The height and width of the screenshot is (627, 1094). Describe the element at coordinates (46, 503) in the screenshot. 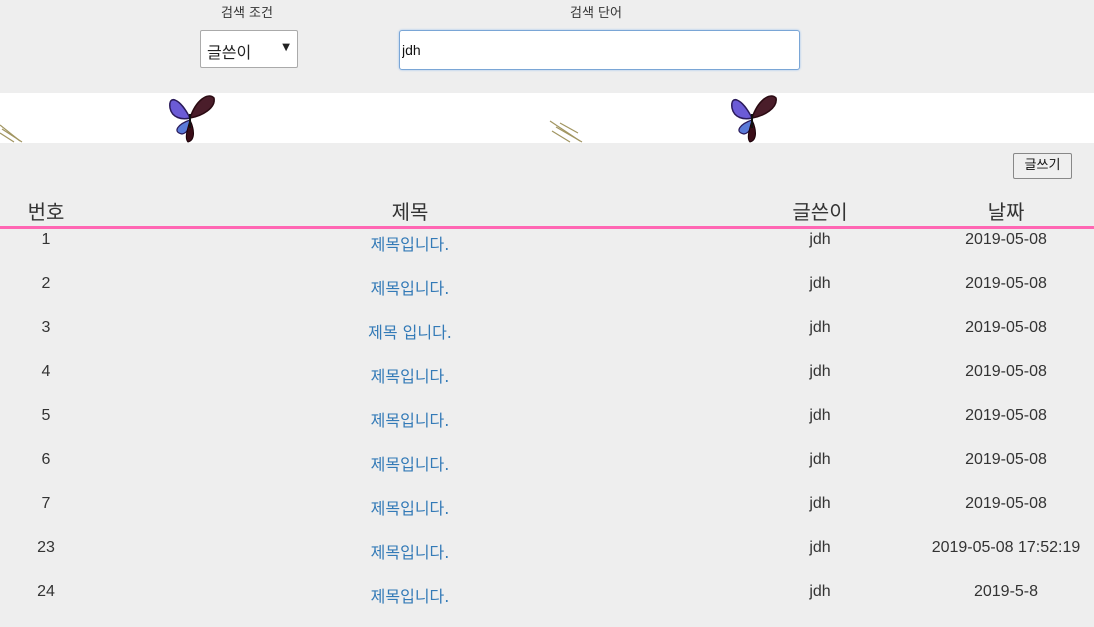

I see `cell-no: 7` at that location.